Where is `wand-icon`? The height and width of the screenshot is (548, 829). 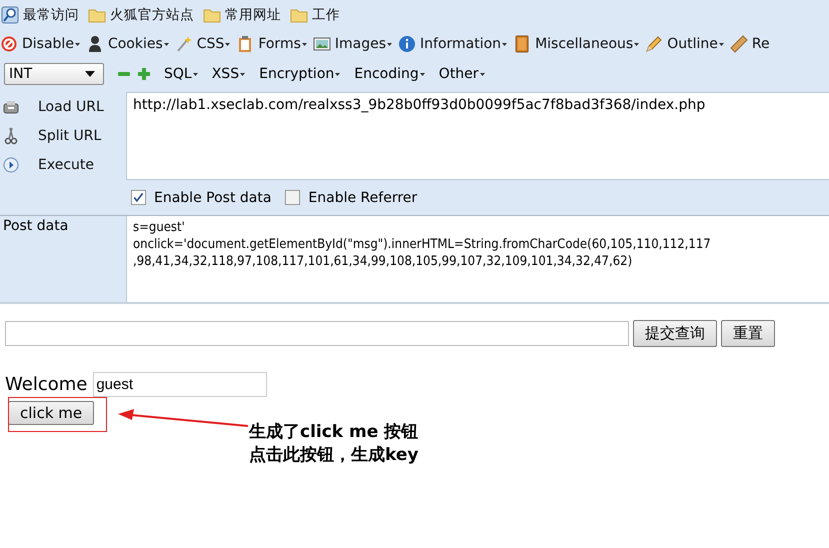 wand-icon is located at coordinates (183, 44).